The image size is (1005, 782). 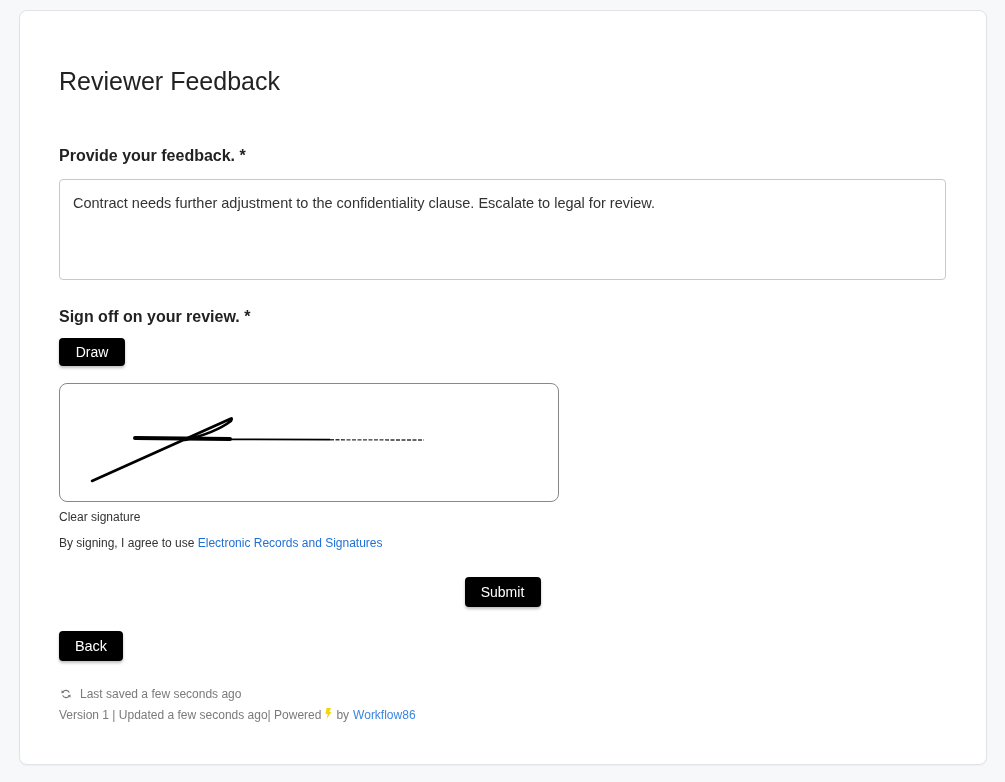 I want to click on records-link: Electronic Records and Signatures, so click(x=290, y=543).